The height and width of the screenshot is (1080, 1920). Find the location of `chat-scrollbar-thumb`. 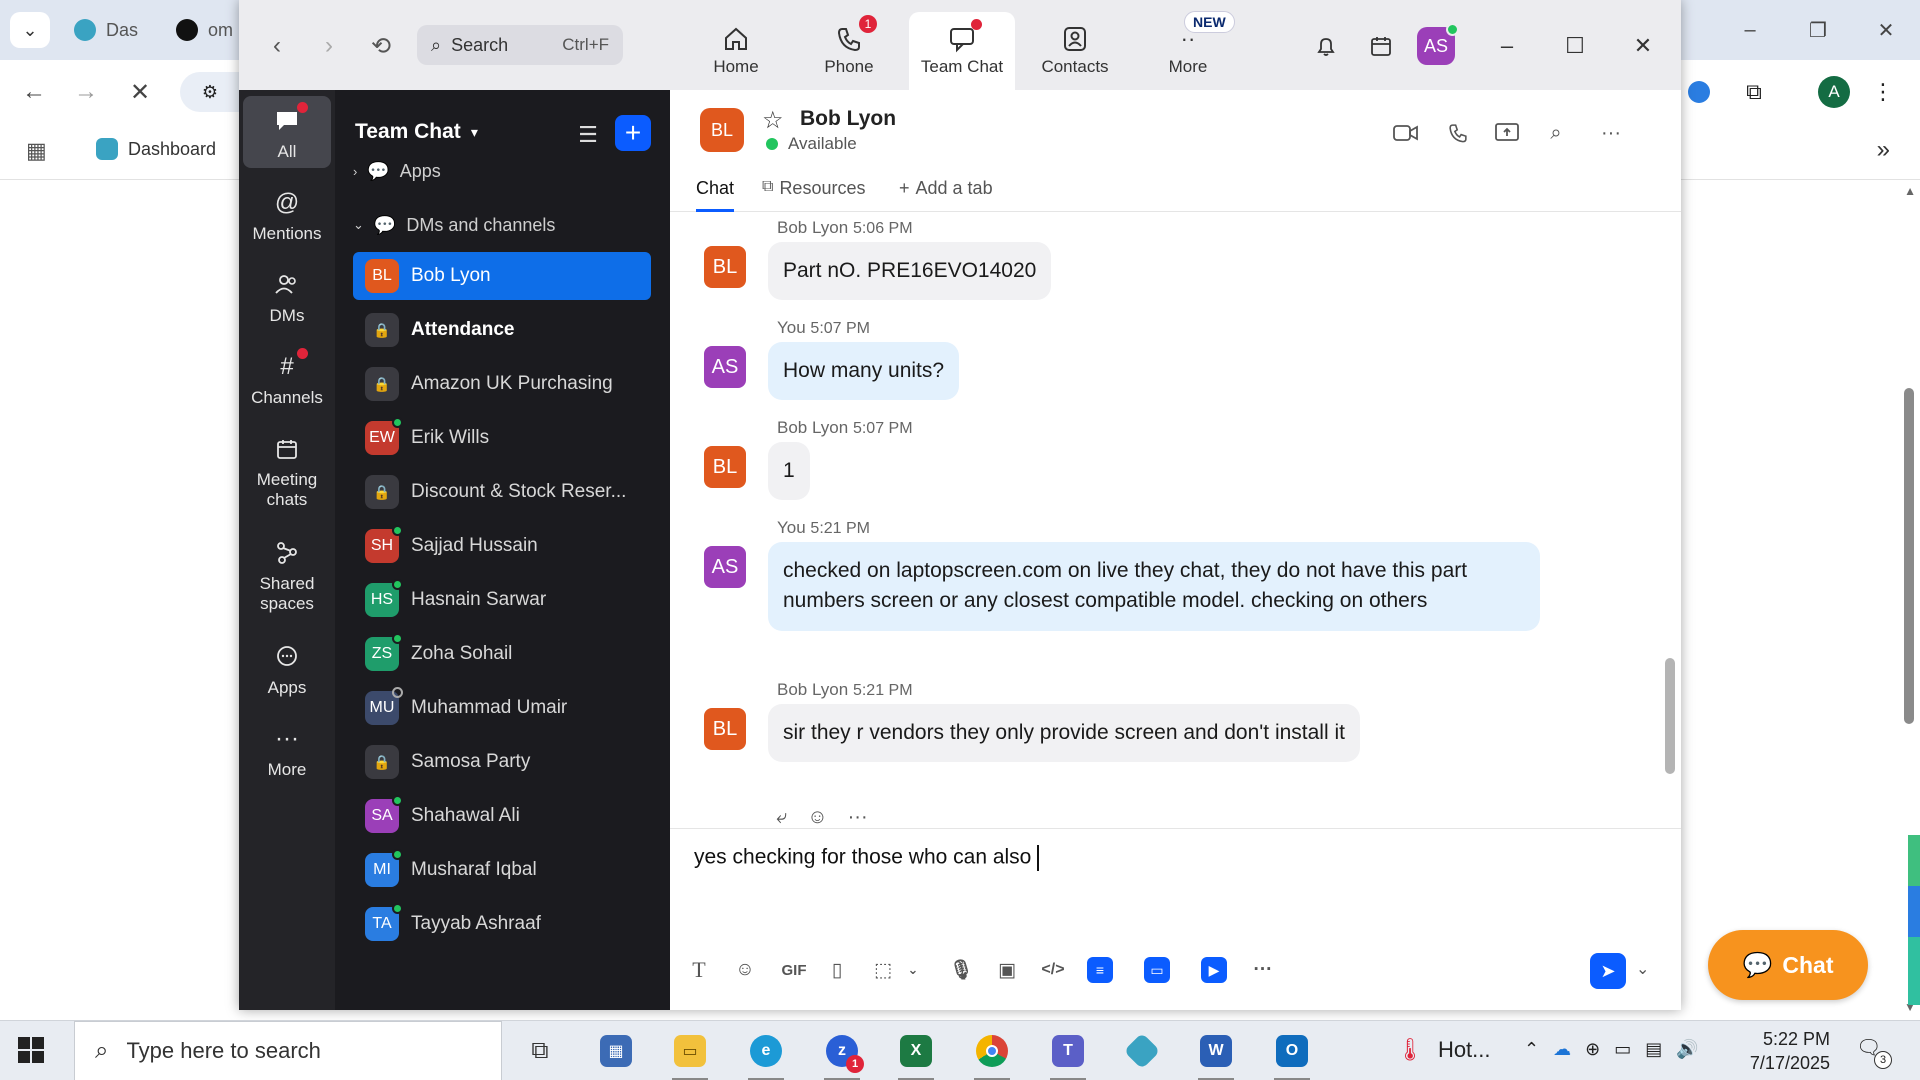

chat-scrollbar-thumb is located at coordinates (1670, 716).